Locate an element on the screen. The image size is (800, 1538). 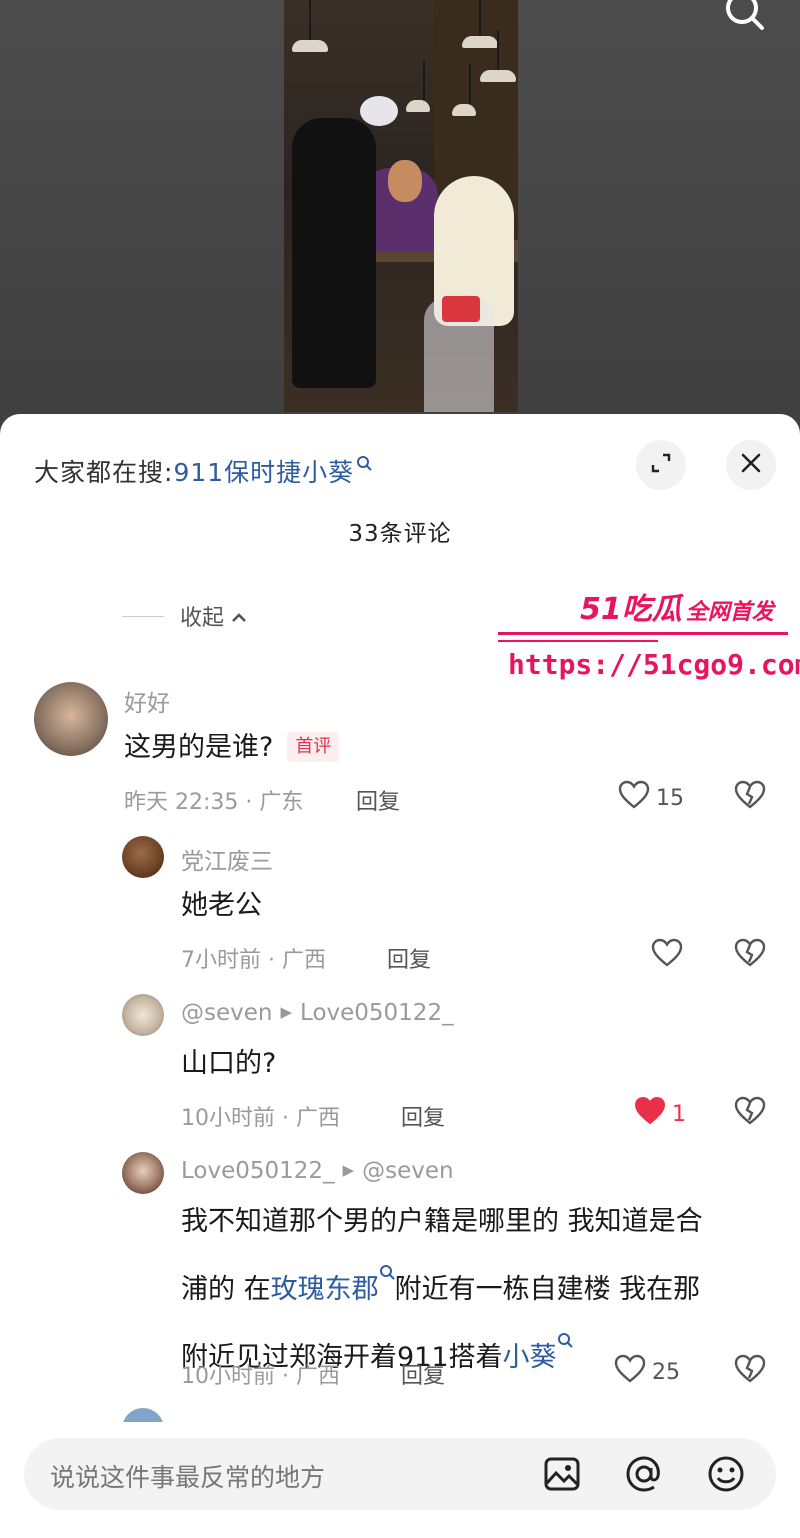
close-icon is located at coordinates (751, 465).